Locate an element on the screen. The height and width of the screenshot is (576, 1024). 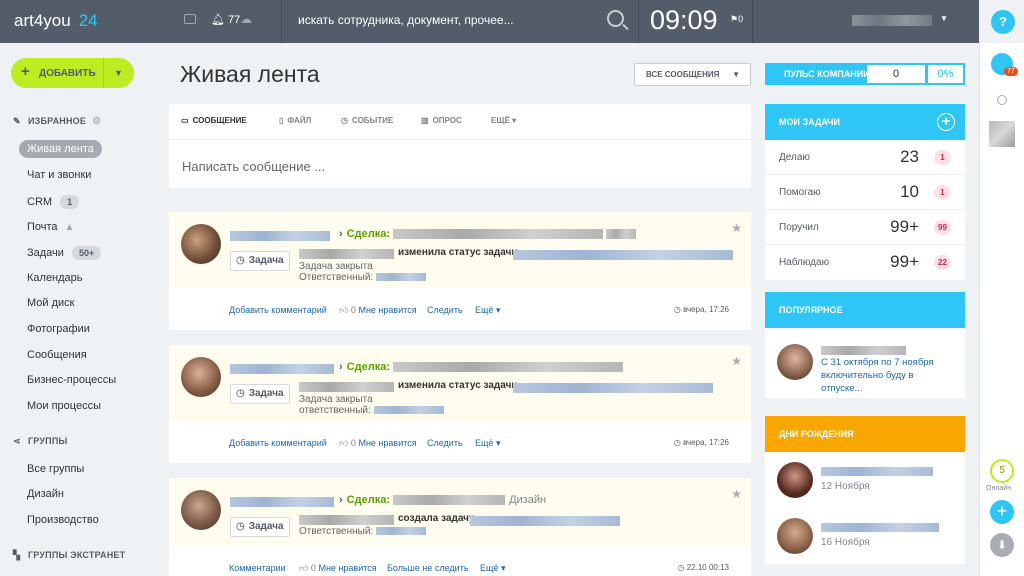
chat-icon is located at coordinates (190, 19).